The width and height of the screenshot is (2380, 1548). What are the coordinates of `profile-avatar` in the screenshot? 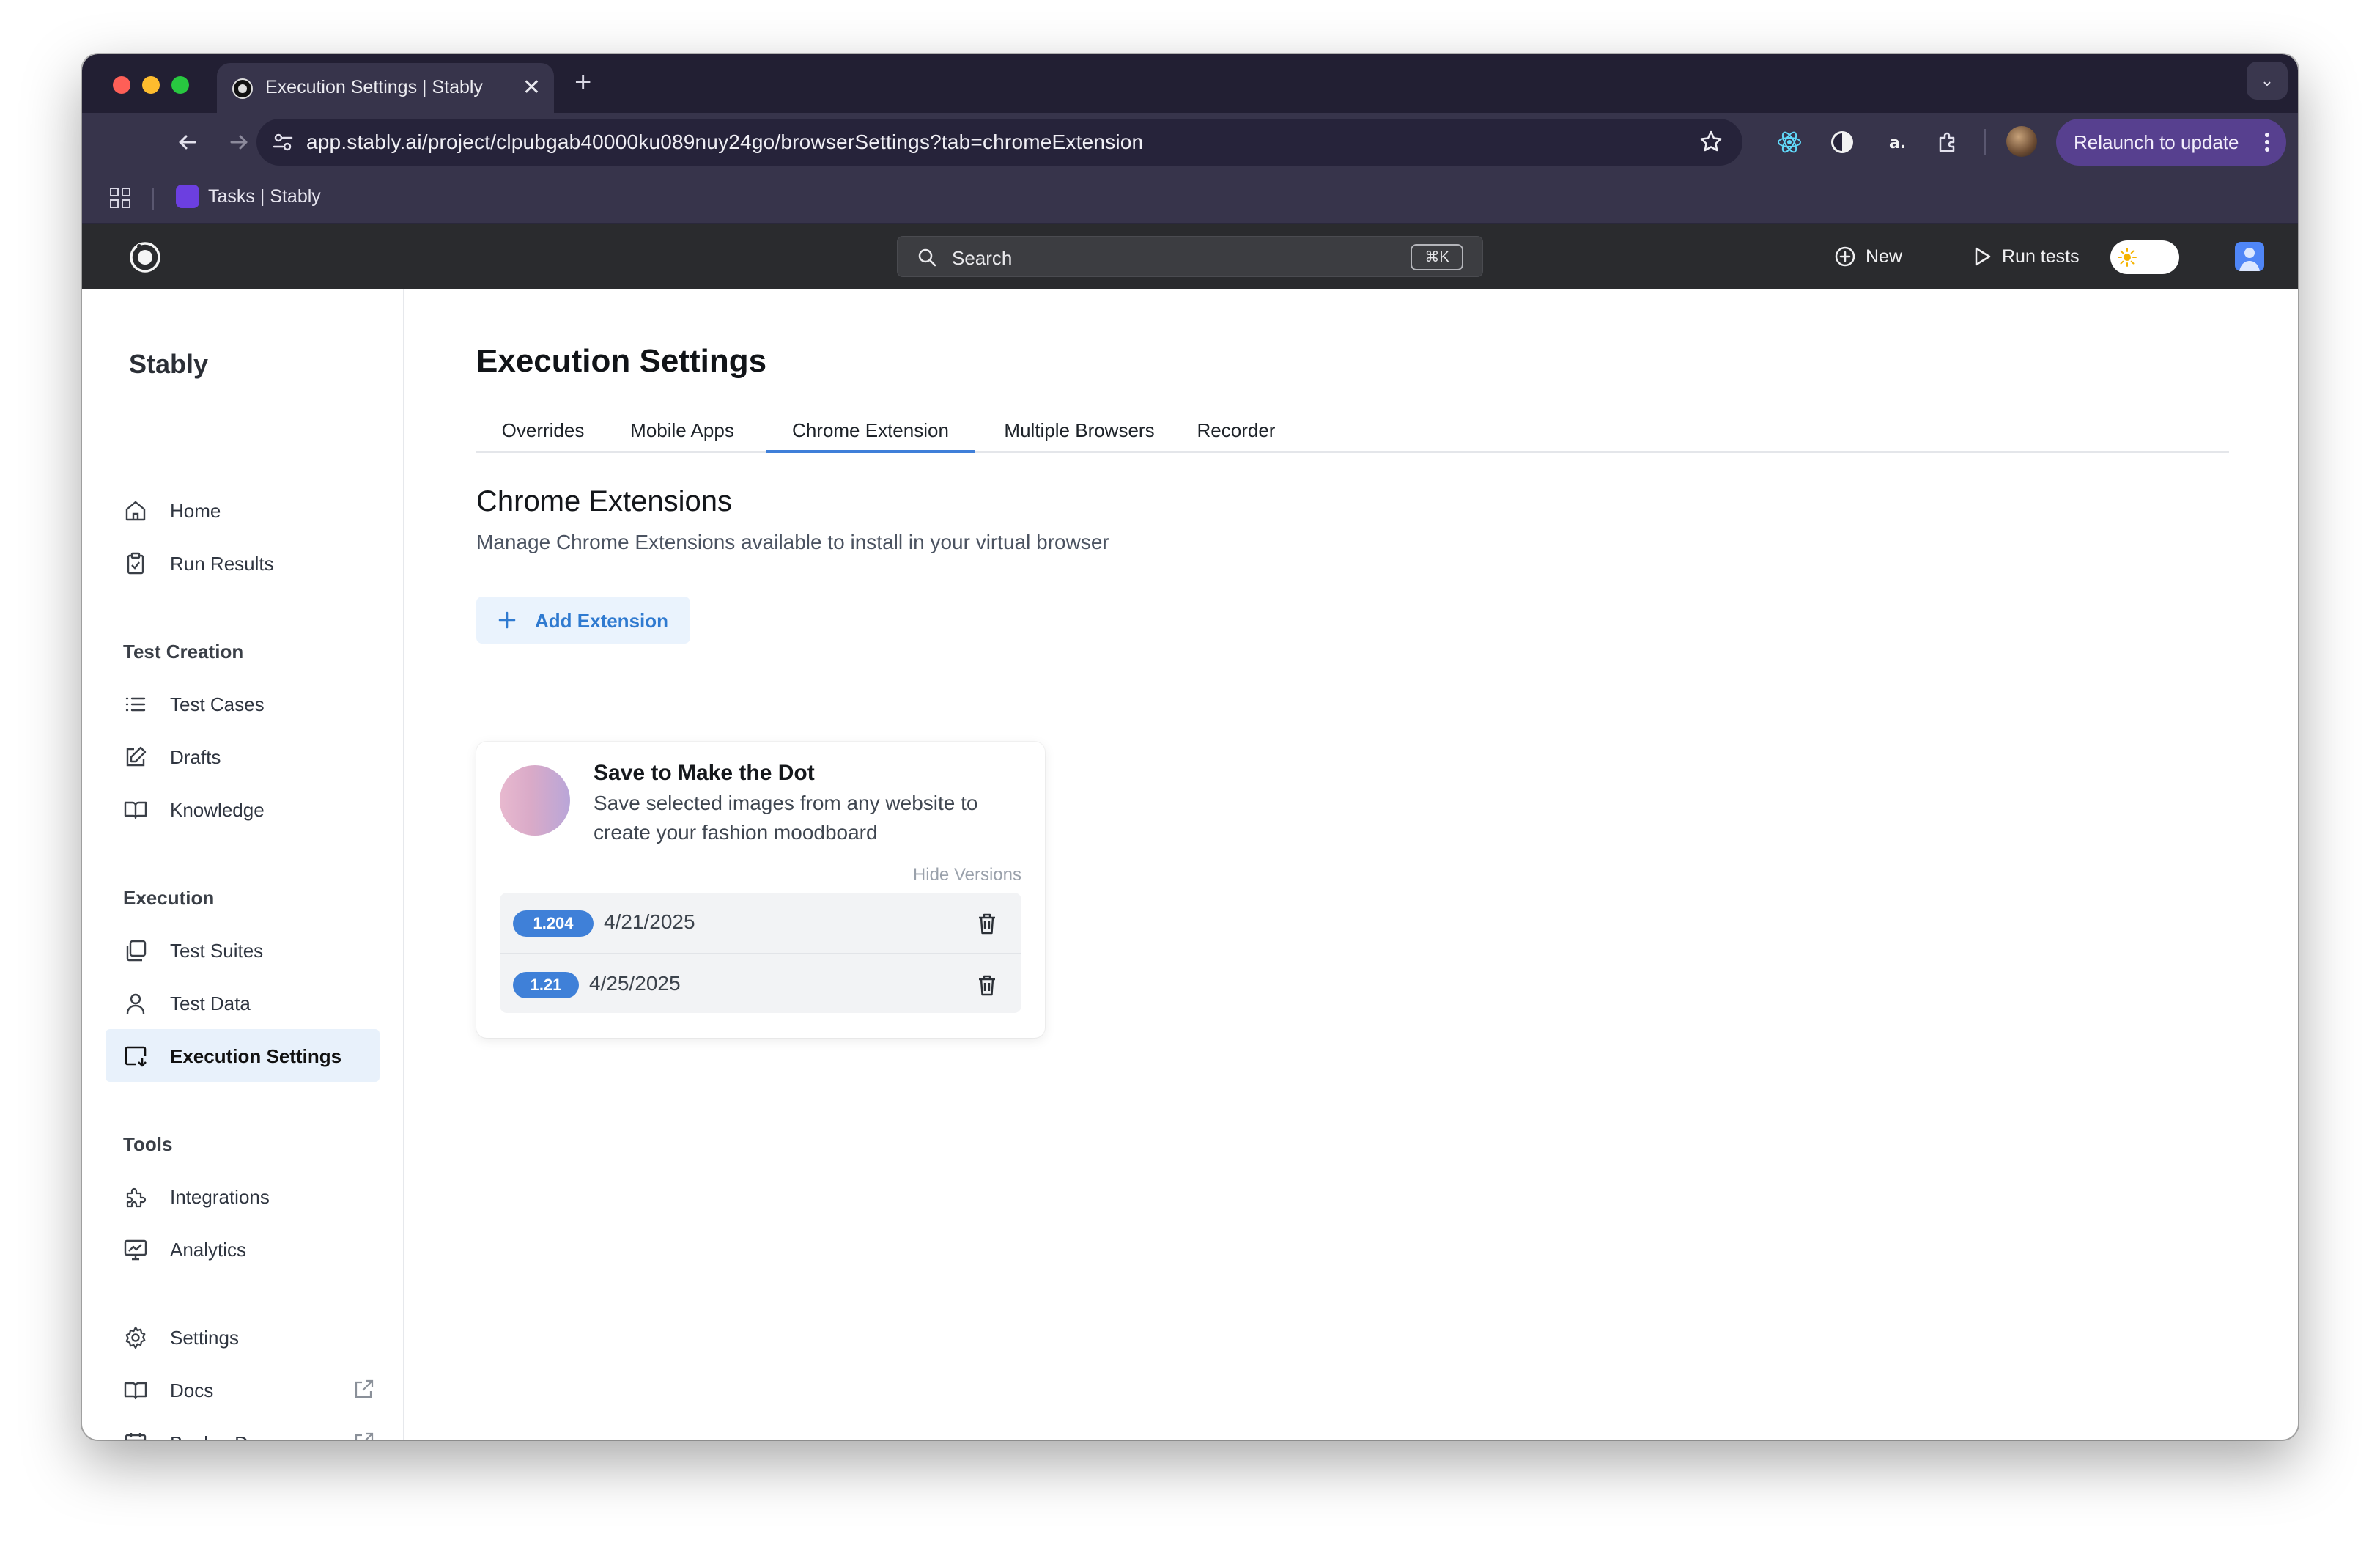 It's located at (2021, 141).